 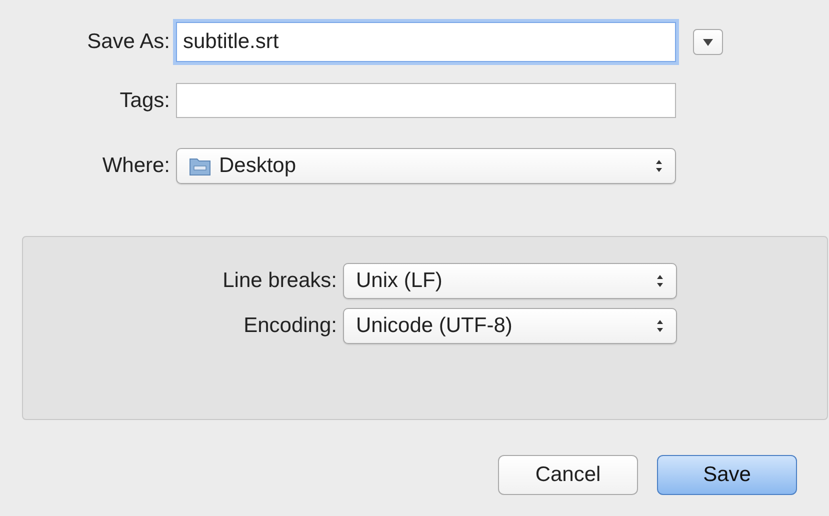 I want to click on caret-icon, so click(x=708, y=42).